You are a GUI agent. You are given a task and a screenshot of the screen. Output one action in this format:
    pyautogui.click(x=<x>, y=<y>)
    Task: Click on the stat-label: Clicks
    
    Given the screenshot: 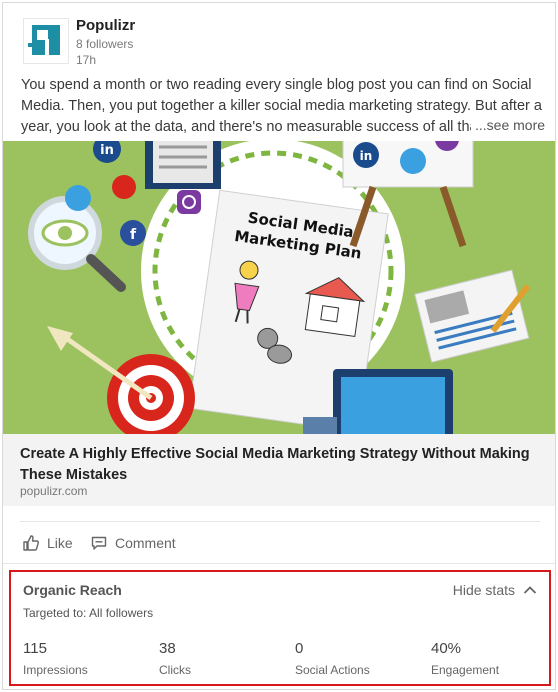 What is the action you would take?
    pyautogui.click(x=175, y=670)
    